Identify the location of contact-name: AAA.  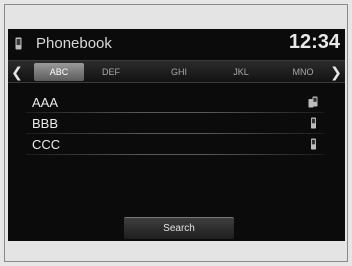
(45, 102).